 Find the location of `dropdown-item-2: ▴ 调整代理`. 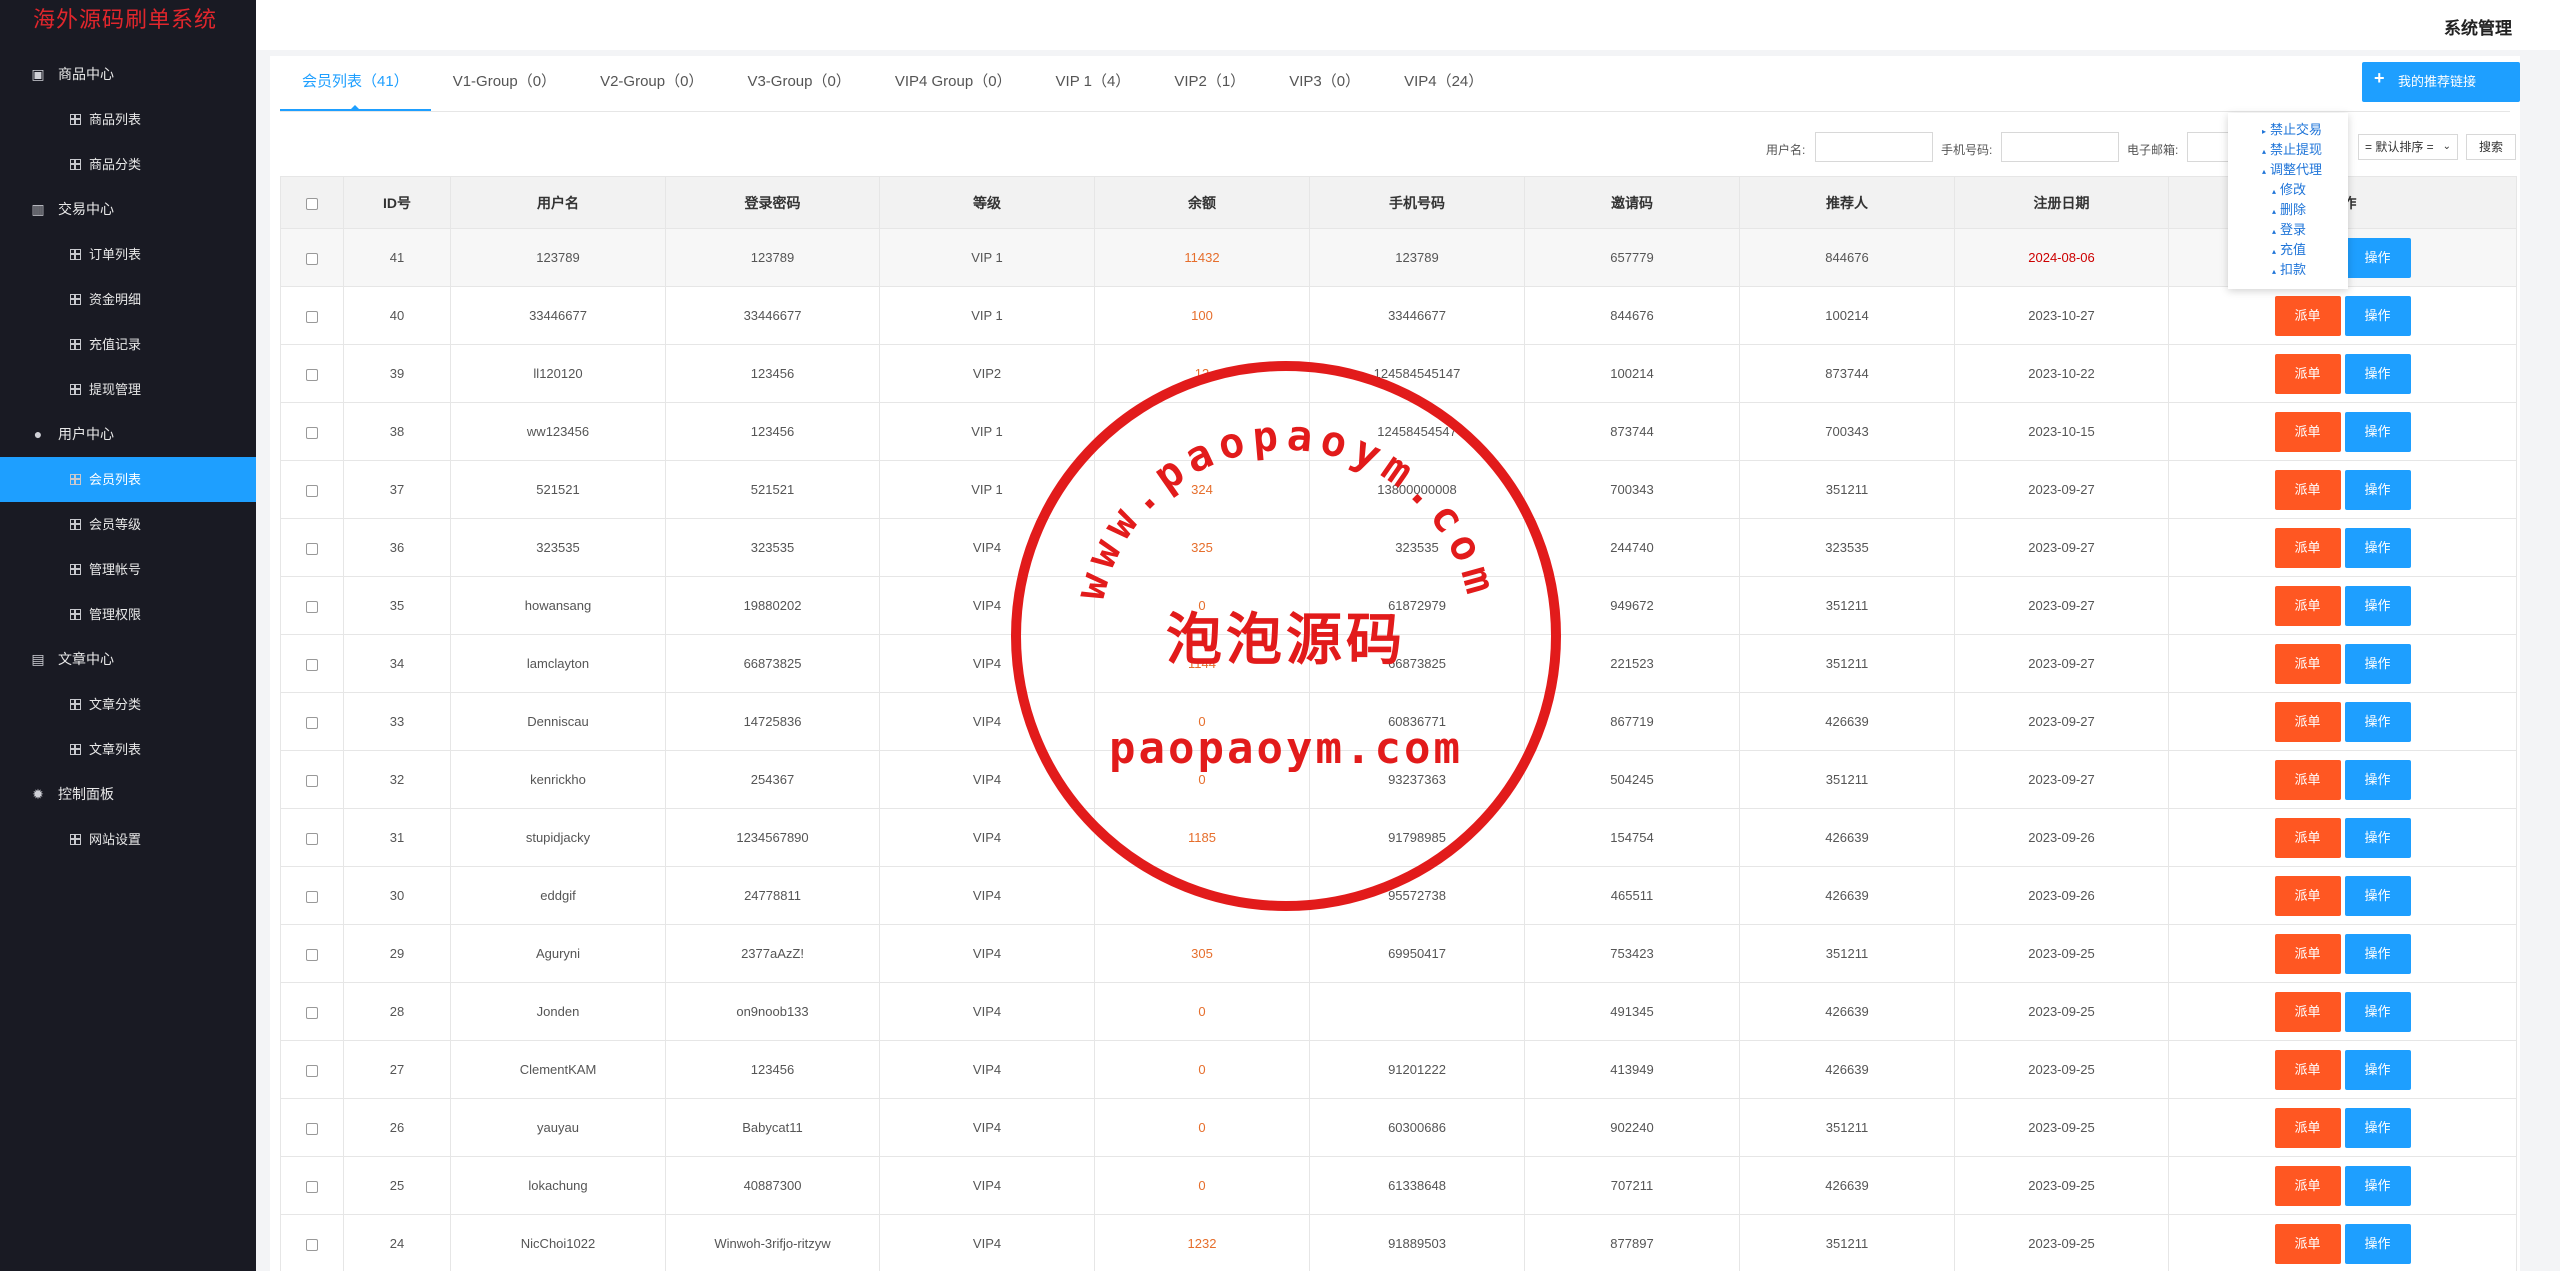

dropdown-item-2: ▴ 调整代理 is located at coordinates (2292, 168).